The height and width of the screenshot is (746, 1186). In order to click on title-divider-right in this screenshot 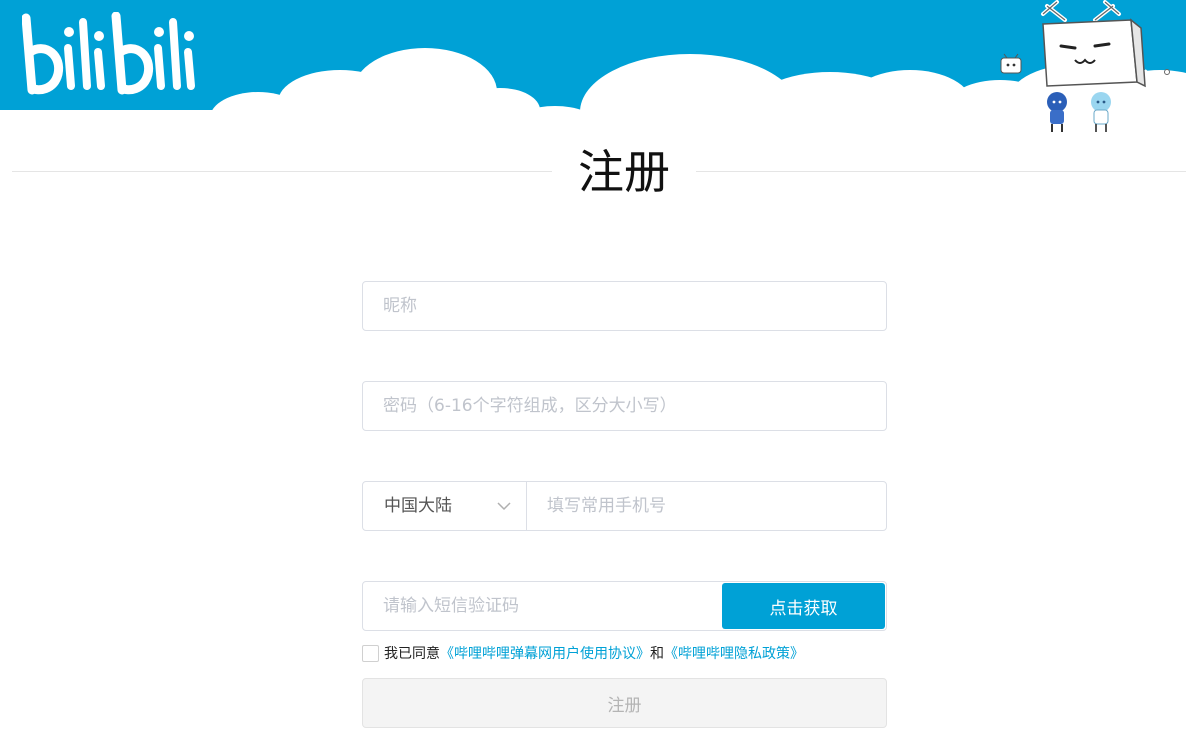, I will do `click(941, 171)`.